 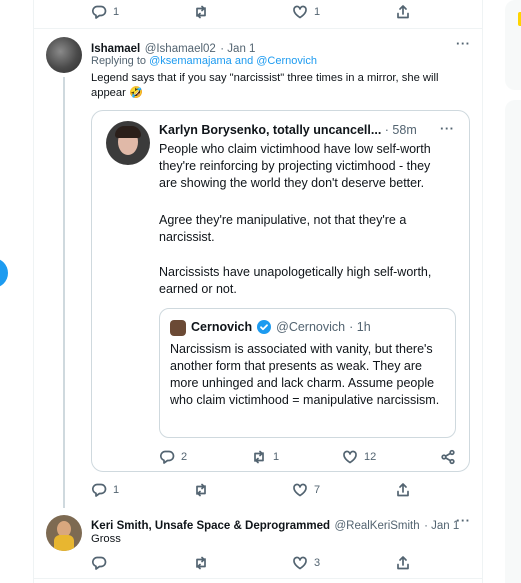 I want to click on tweet-reply-action, so click(x=99, y=563).